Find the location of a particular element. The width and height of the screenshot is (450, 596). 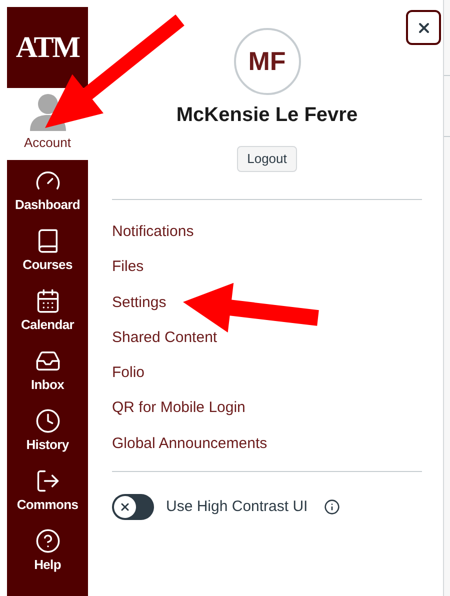

user-name: McKensie Le Fevre is located at coordinates (267, 115).